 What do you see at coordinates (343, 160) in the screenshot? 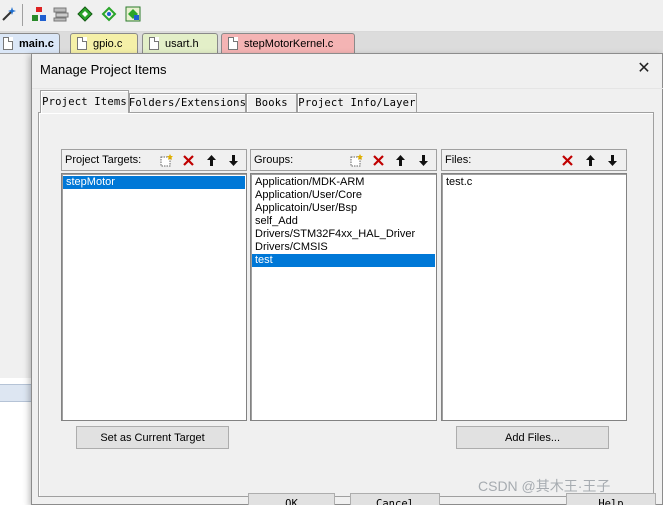
I see `groups-header: Groups:` at bounding box center [343, 160].